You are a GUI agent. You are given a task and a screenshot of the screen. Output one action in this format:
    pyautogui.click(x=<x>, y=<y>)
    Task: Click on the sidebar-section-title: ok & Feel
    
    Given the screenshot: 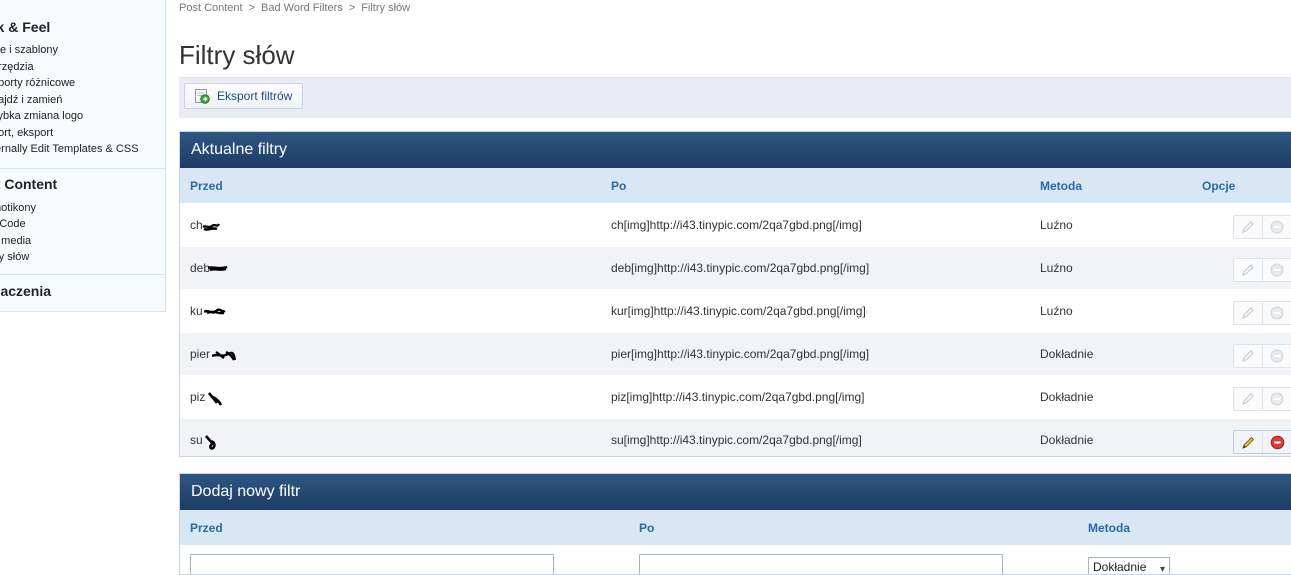 What is the action you would take?
    pyautogui.click(x=25, y=27)
    